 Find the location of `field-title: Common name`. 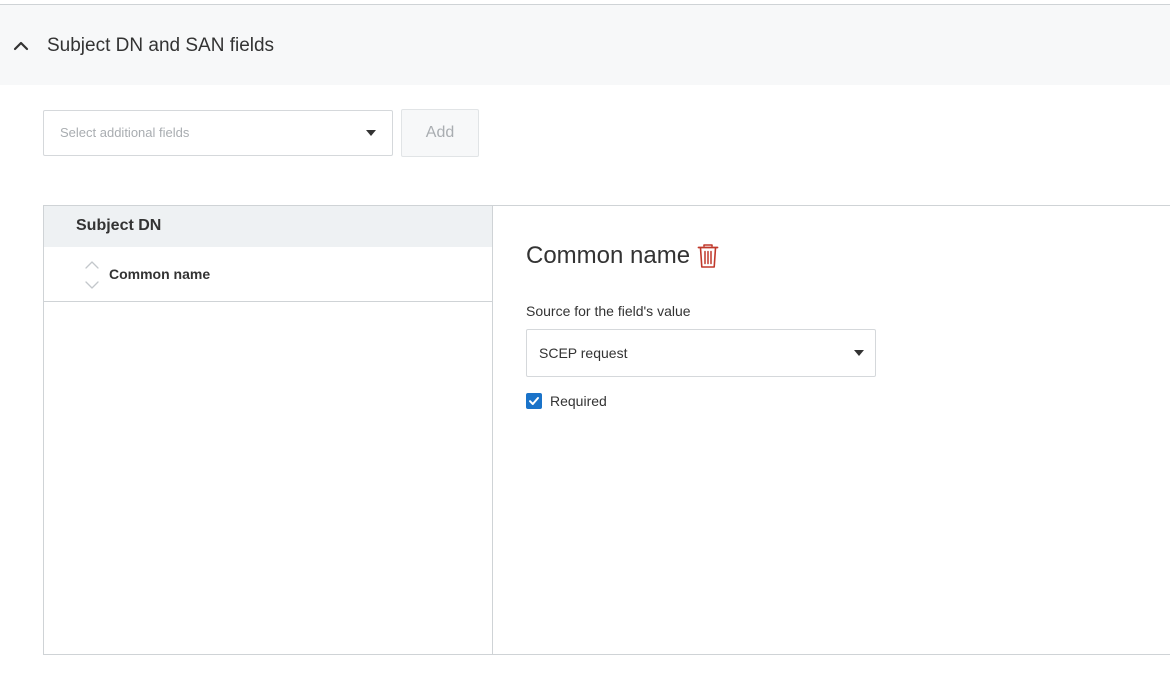

field-title: Common name is located at coordinates (608, 255).